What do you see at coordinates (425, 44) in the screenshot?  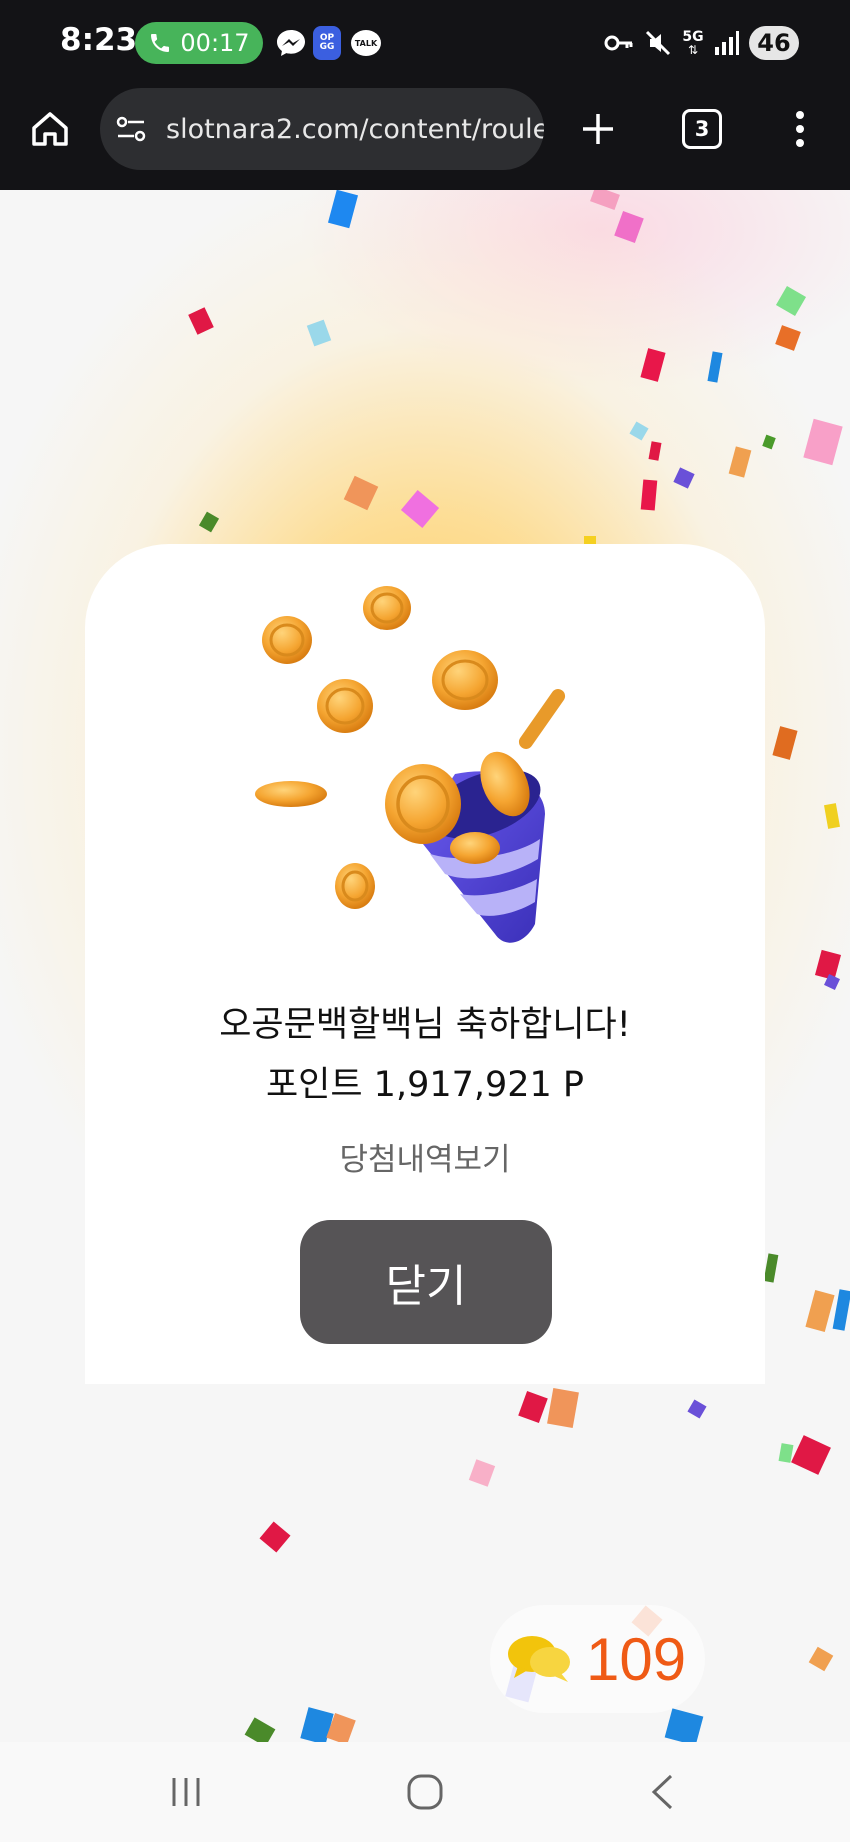 I see `status-bar: 8:23 00:17 OP GG TALK 5G ⇅ 46` at bounding box center [425, 44].